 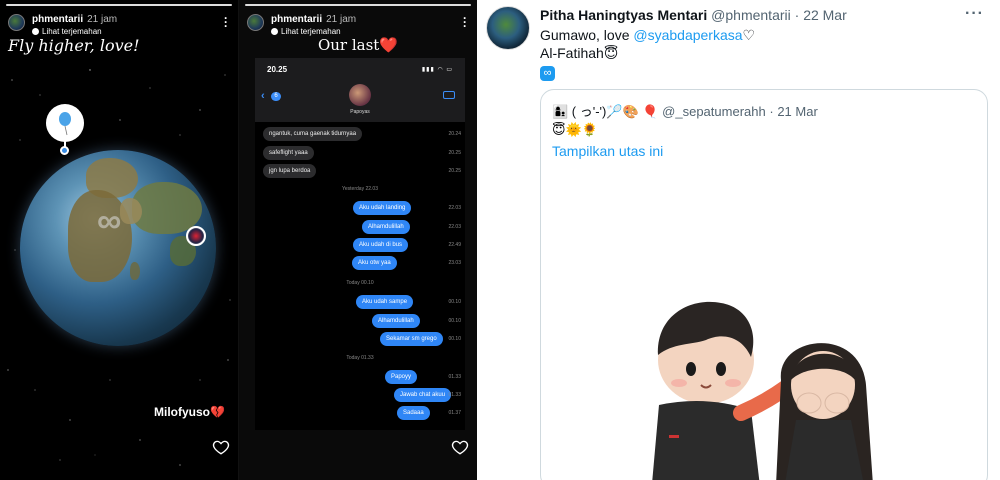 What do you see at coordinates (313, 134) in the screenshot?
I see `incoming-message: ngantuk, cuma gaenak tidurnyaa` at bounding box center [313, 134].